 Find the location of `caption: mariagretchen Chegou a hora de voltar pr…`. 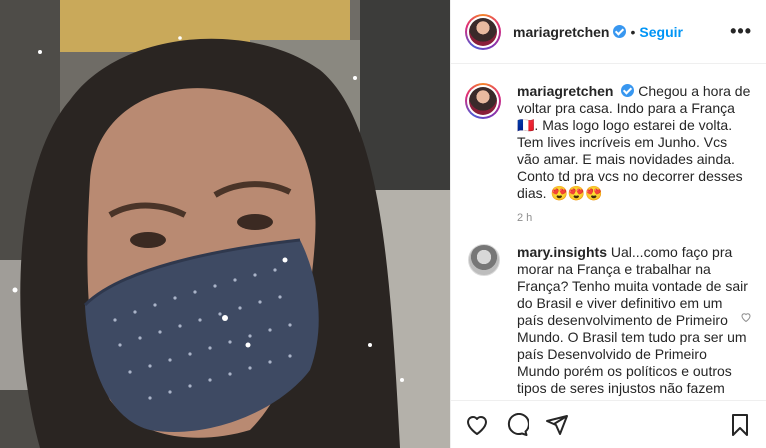

caption: mariagretchen Chegou a hora de voltar pr… is located at coordinates (608, 133).